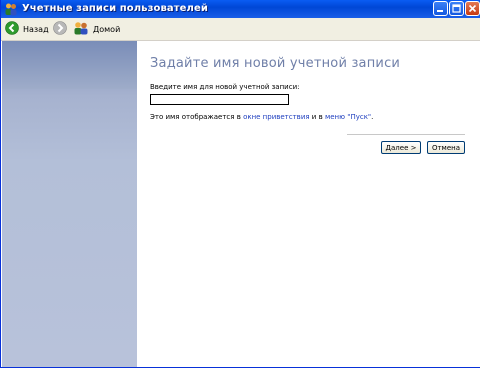 The height and width of the screenshot is (368, 480). I want to click on maximize-icon, so click(456, 8).